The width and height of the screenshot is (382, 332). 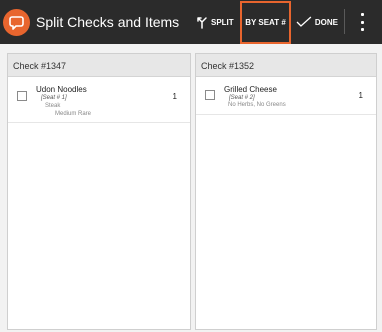 I want to click on item-name: Udon Noodles, so click(x=61, y=89).